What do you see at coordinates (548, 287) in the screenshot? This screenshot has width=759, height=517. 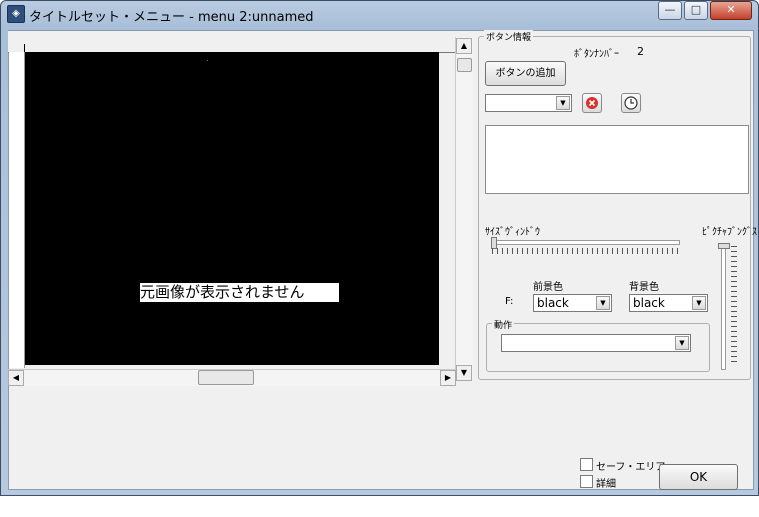 I see `foreground-color-label: 前景色` at bounding box center [548, 287].